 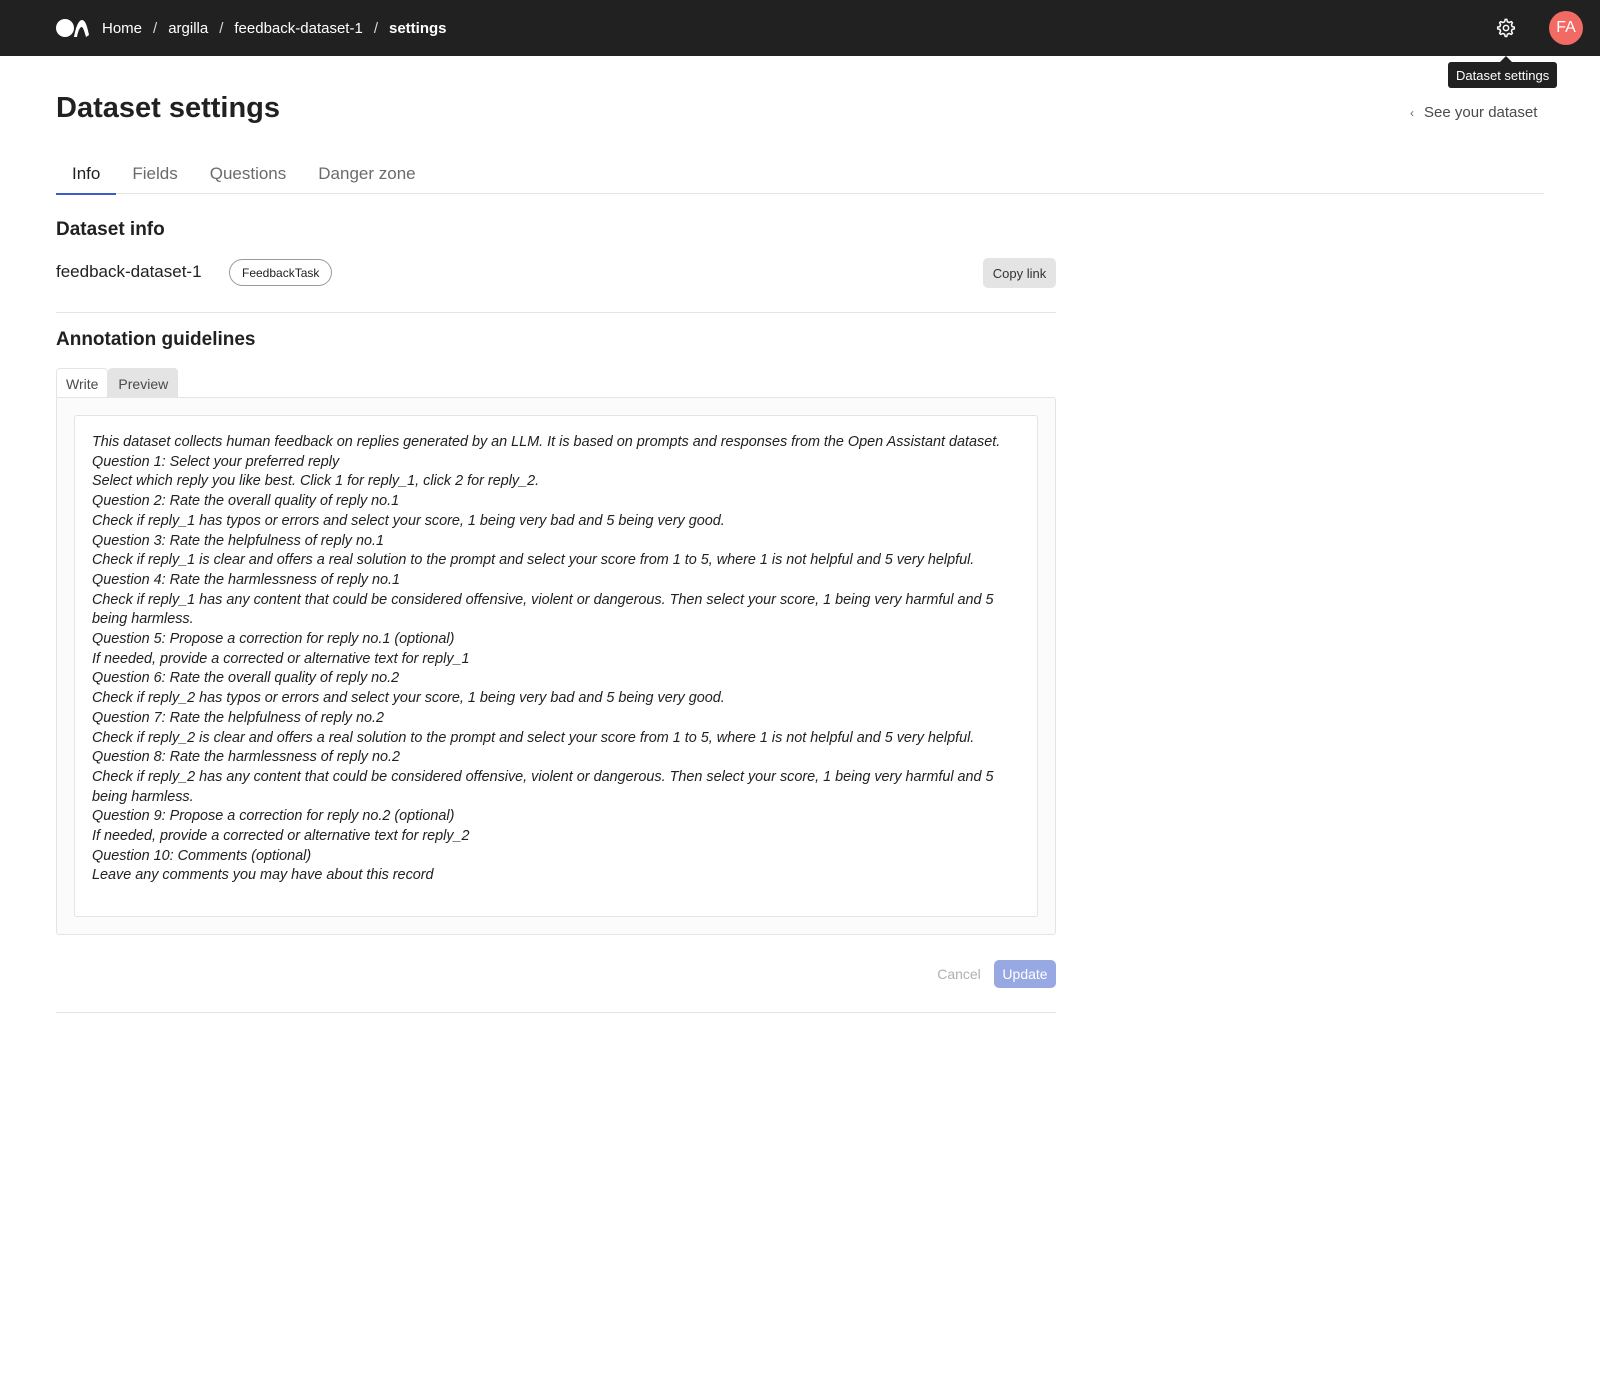 I want to click on annotation-guidelines-title: Annotation guidelines, so click(x=156, y=339).